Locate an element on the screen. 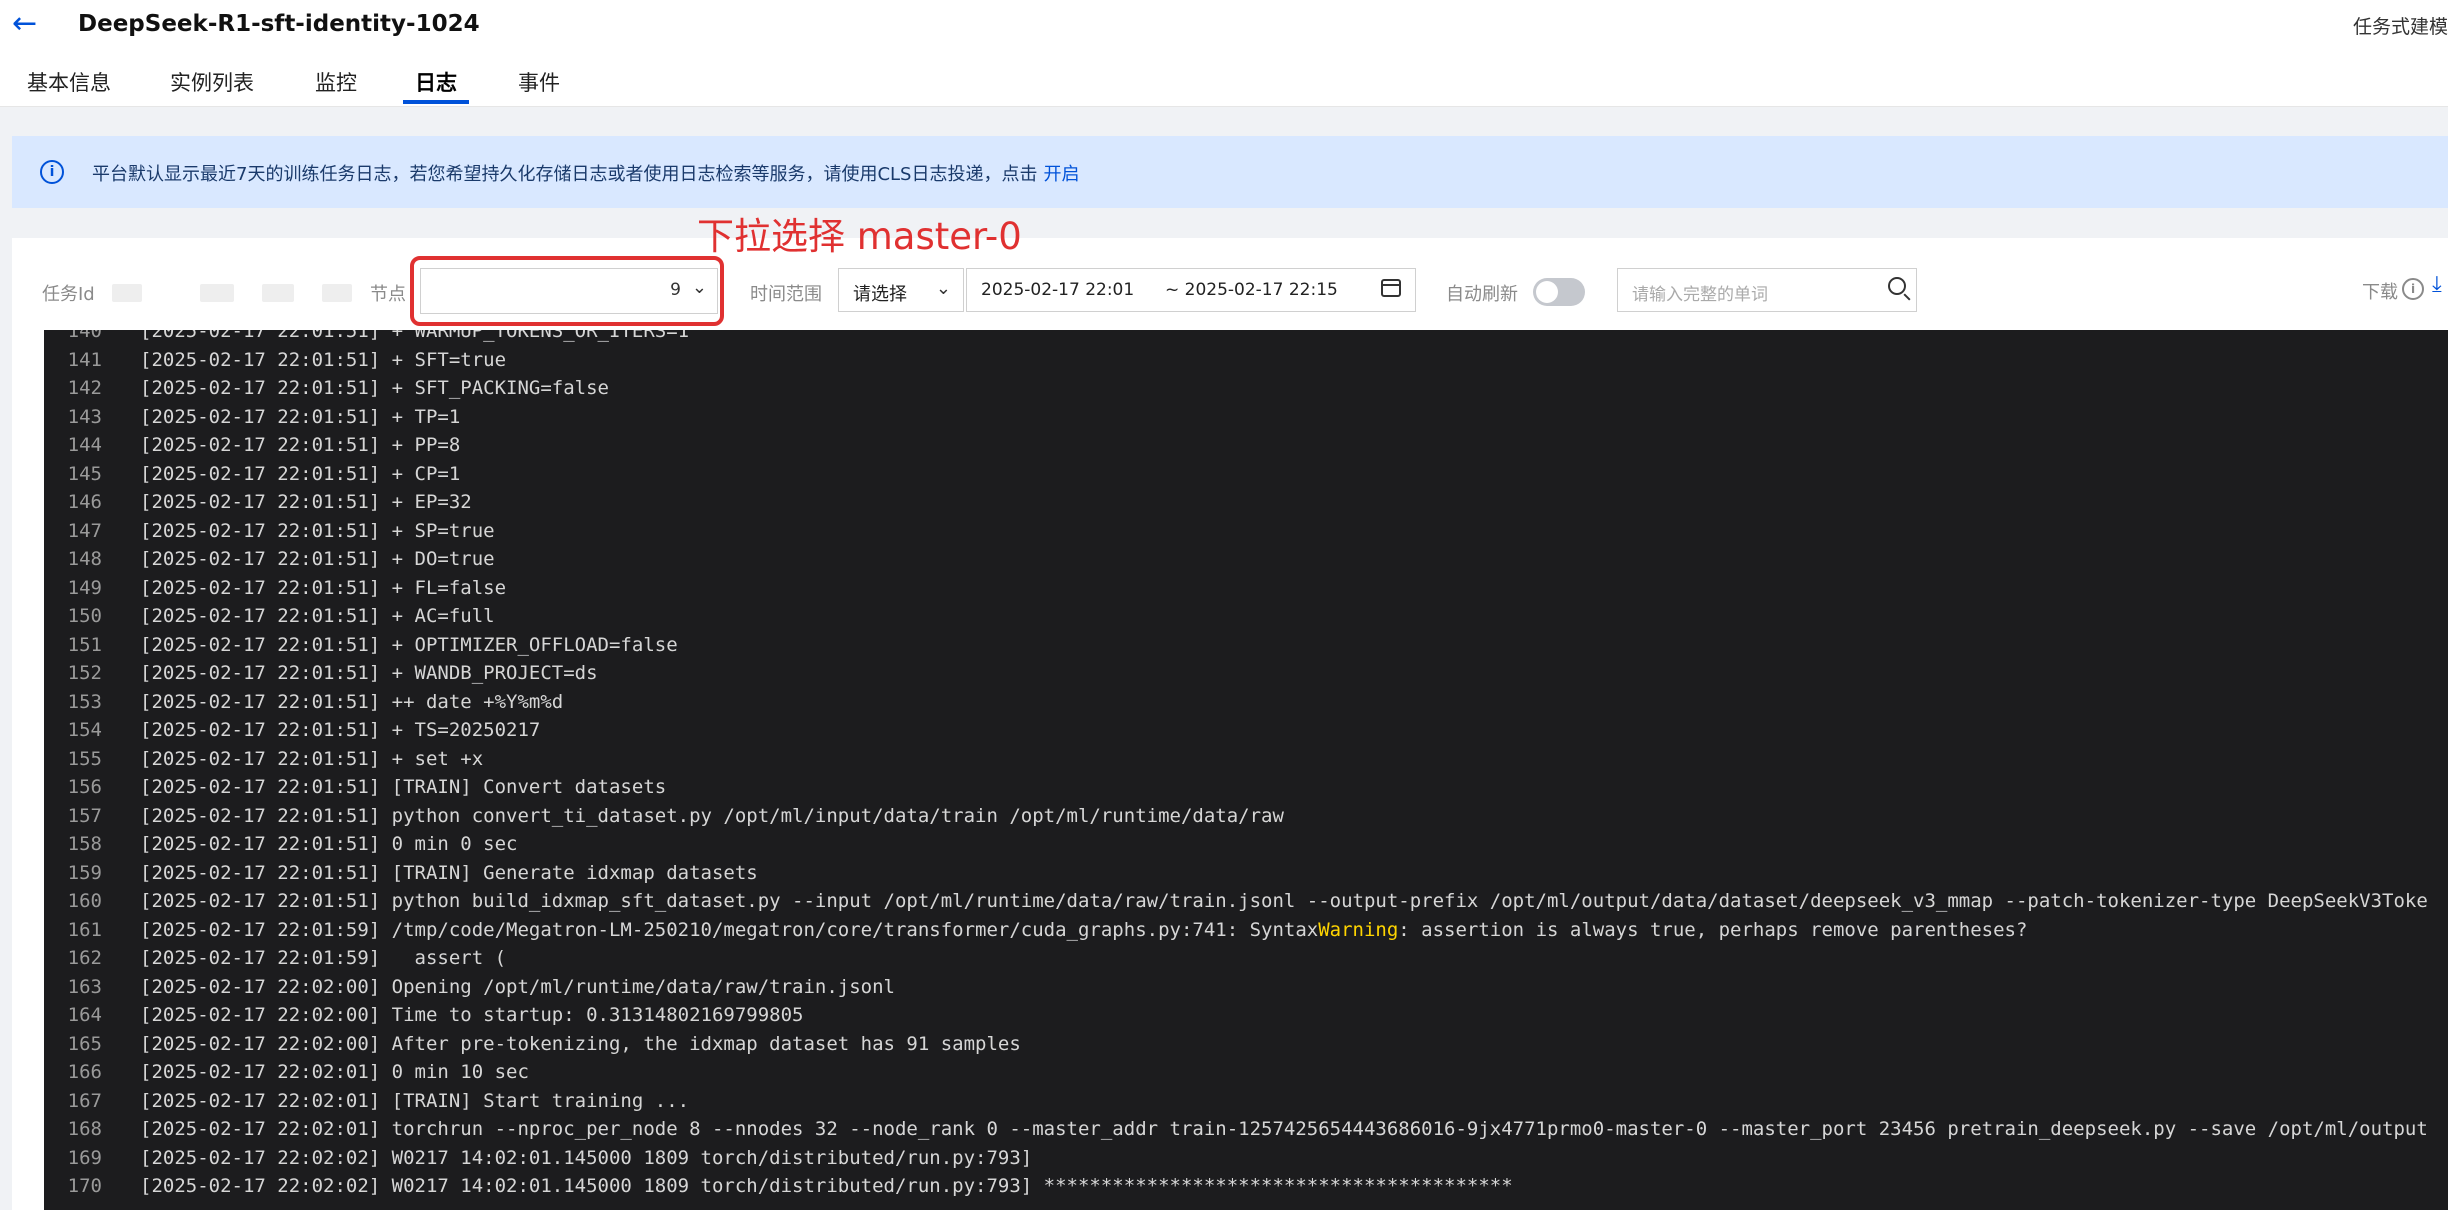 The image size is (2448, 1210). log-line-text: [2025-02-17 22:01:51] ++ date +%Y%m%d is located at coordinates (352, 701).